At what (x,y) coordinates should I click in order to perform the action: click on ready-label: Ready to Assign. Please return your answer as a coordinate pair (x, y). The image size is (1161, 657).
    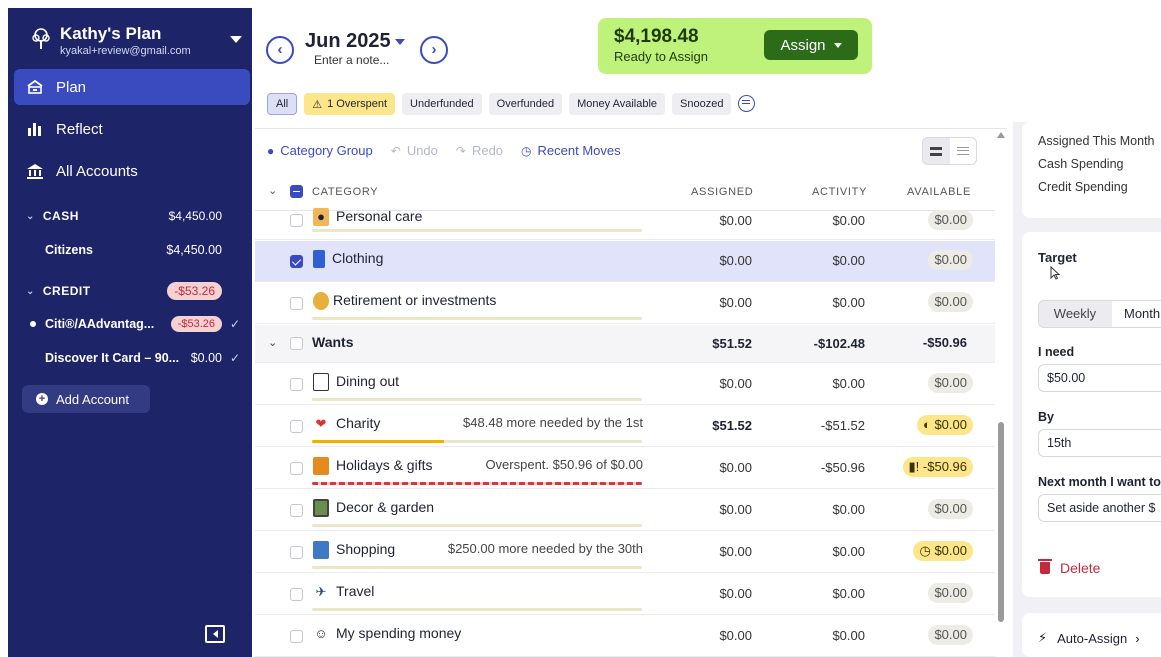
    Looking at the image, I should click on (661, 56).